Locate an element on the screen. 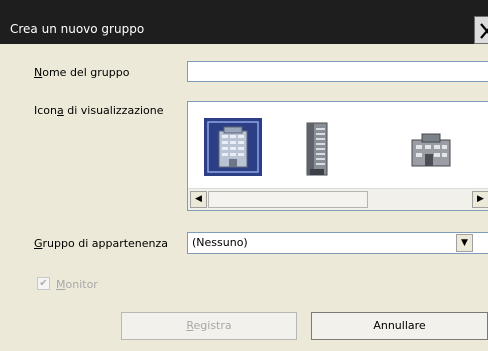  scroll-left-button: ◀ is located at coordinates (198, 199).